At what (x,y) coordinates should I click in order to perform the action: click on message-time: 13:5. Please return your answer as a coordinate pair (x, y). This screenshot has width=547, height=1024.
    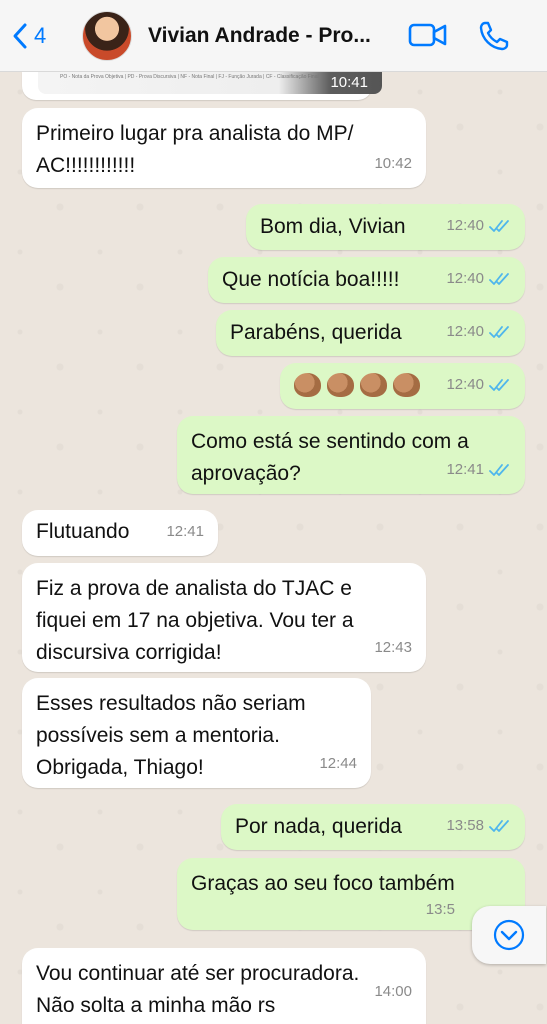
    Looking at the image, I should click on (440, 909).